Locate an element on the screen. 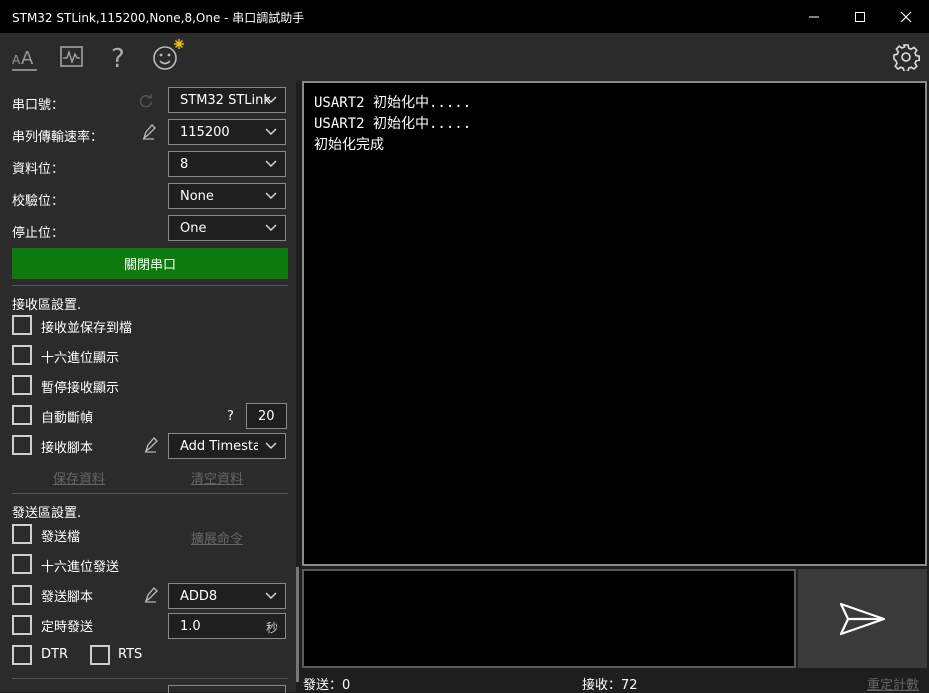 The image size is (929, 693). send-icon is located at coordinates (862, 618).